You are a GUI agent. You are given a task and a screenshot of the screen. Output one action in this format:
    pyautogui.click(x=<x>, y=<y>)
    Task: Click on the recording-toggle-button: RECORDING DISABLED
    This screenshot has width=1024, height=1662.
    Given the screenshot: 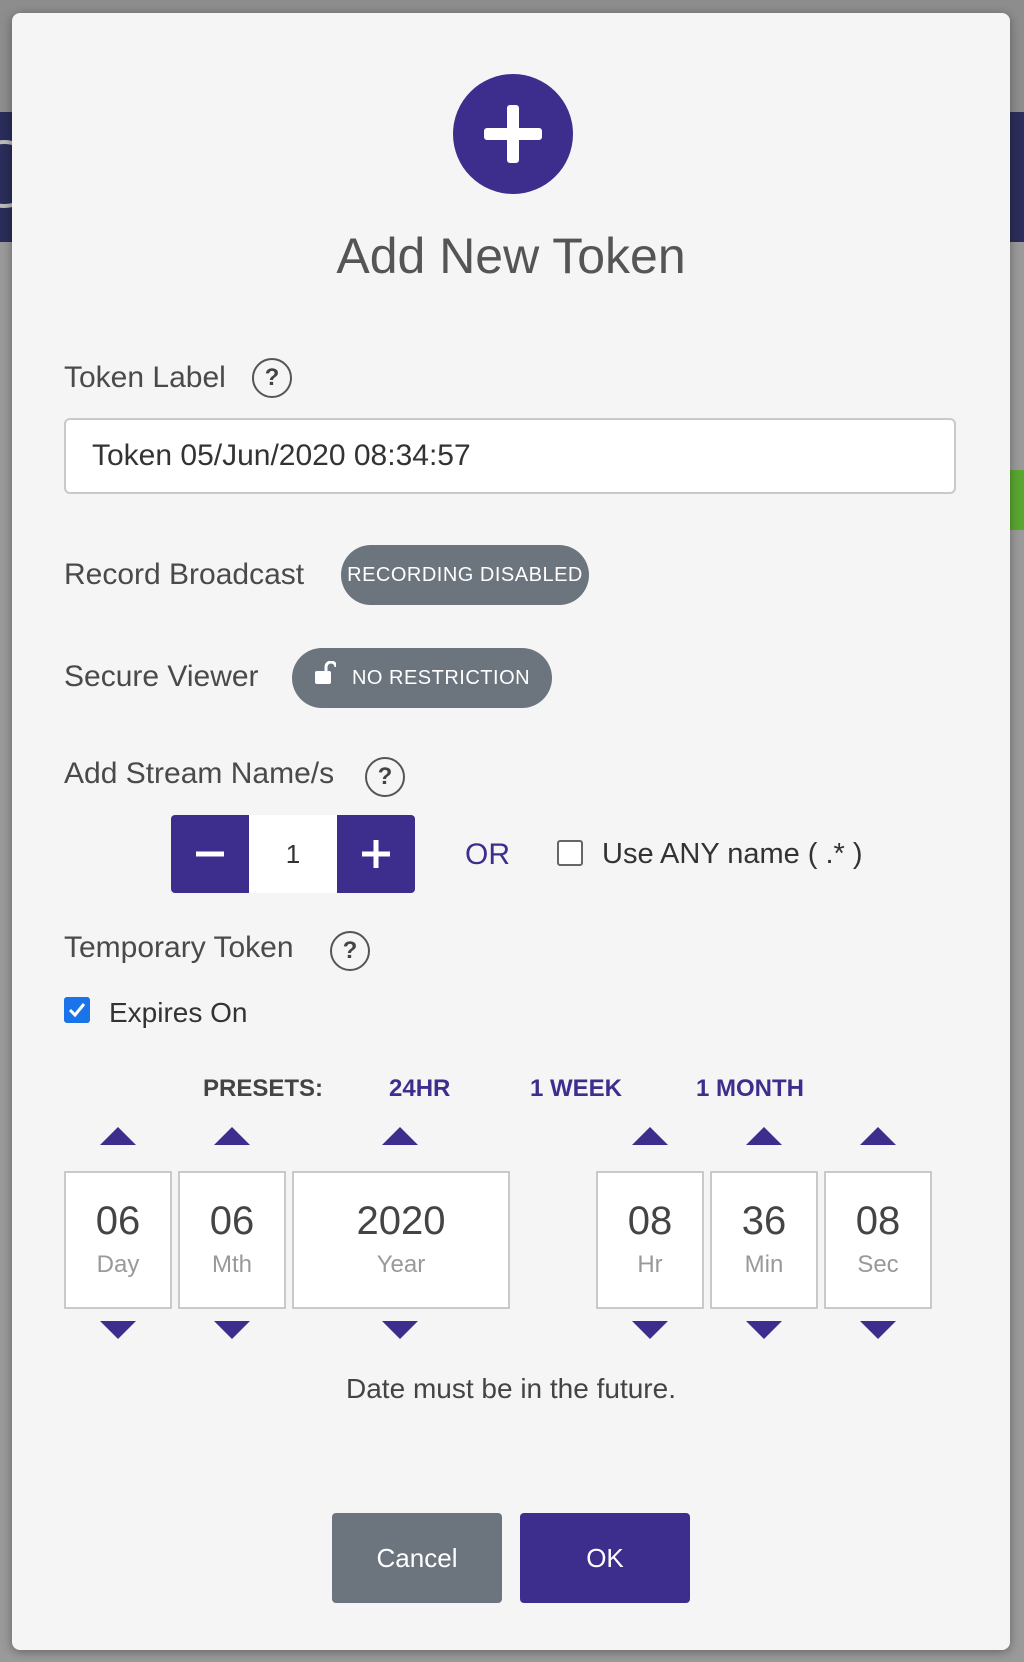 What is the action you would take?
    pyautogui.click(x=465, y=575)
    